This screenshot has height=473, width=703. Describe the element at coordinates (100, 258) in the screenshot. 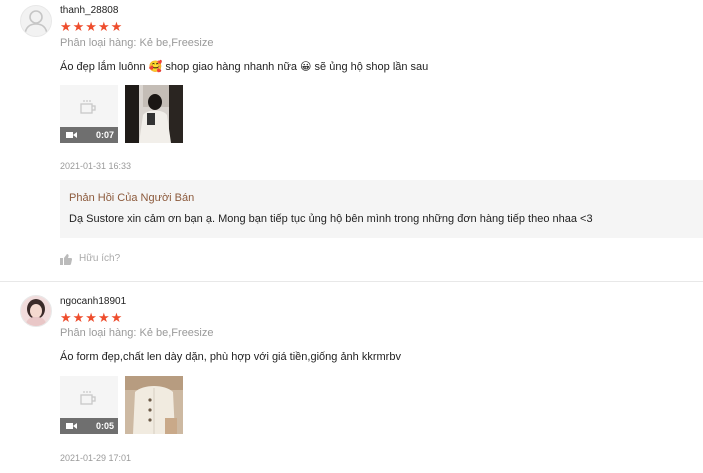

I see `helpful-label: Hữu ích?` at that location.